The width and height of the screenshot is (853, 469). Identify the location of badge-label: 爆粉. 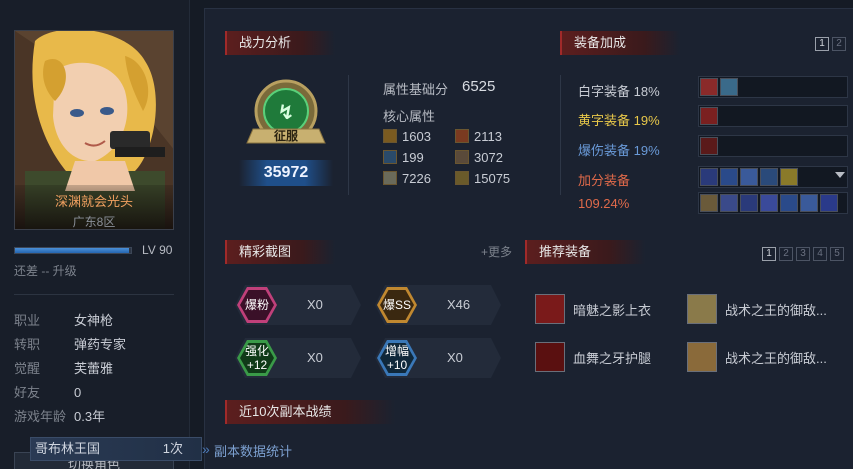
(256, 305).